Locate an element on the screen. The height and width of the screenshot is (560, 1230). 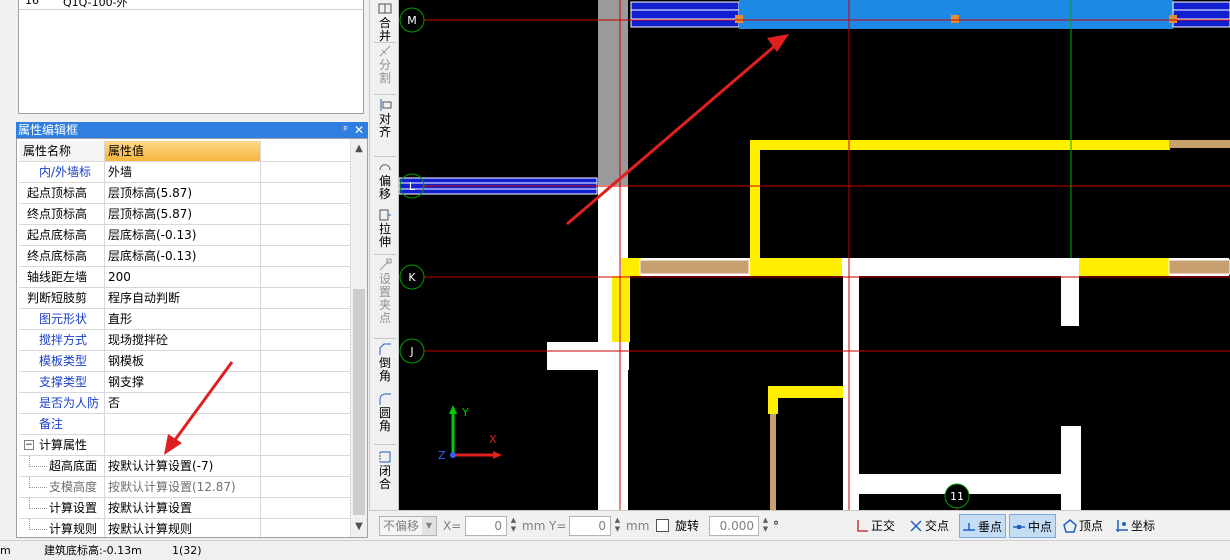
coordinate-icon is located at coordinates (1122, 526).